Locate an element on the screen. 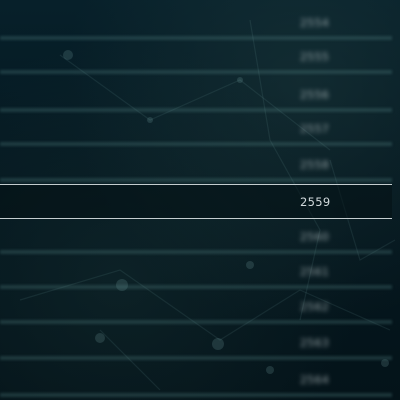  picker-row-value: 2562 is located at coordinates (315, 307).